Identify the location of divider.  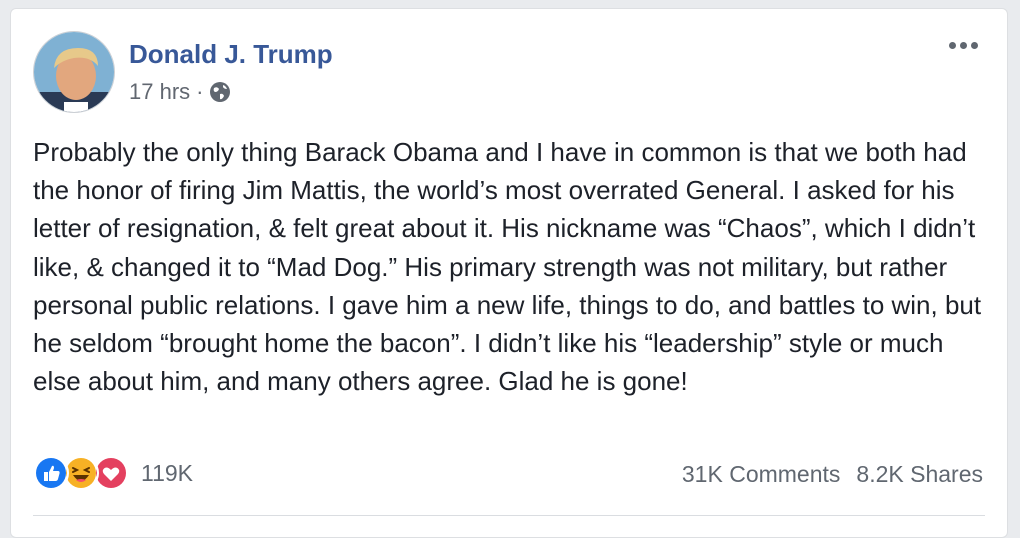
(509, 515).